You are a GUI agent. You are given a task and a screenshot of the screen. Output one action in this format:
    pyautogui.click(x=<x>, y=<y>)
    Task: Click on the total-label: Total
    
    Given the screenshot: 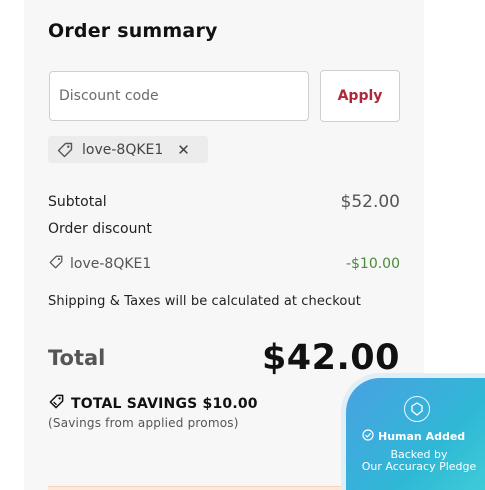 What is the action you would take?
    pyautogui.click(x=77, y=358)
    